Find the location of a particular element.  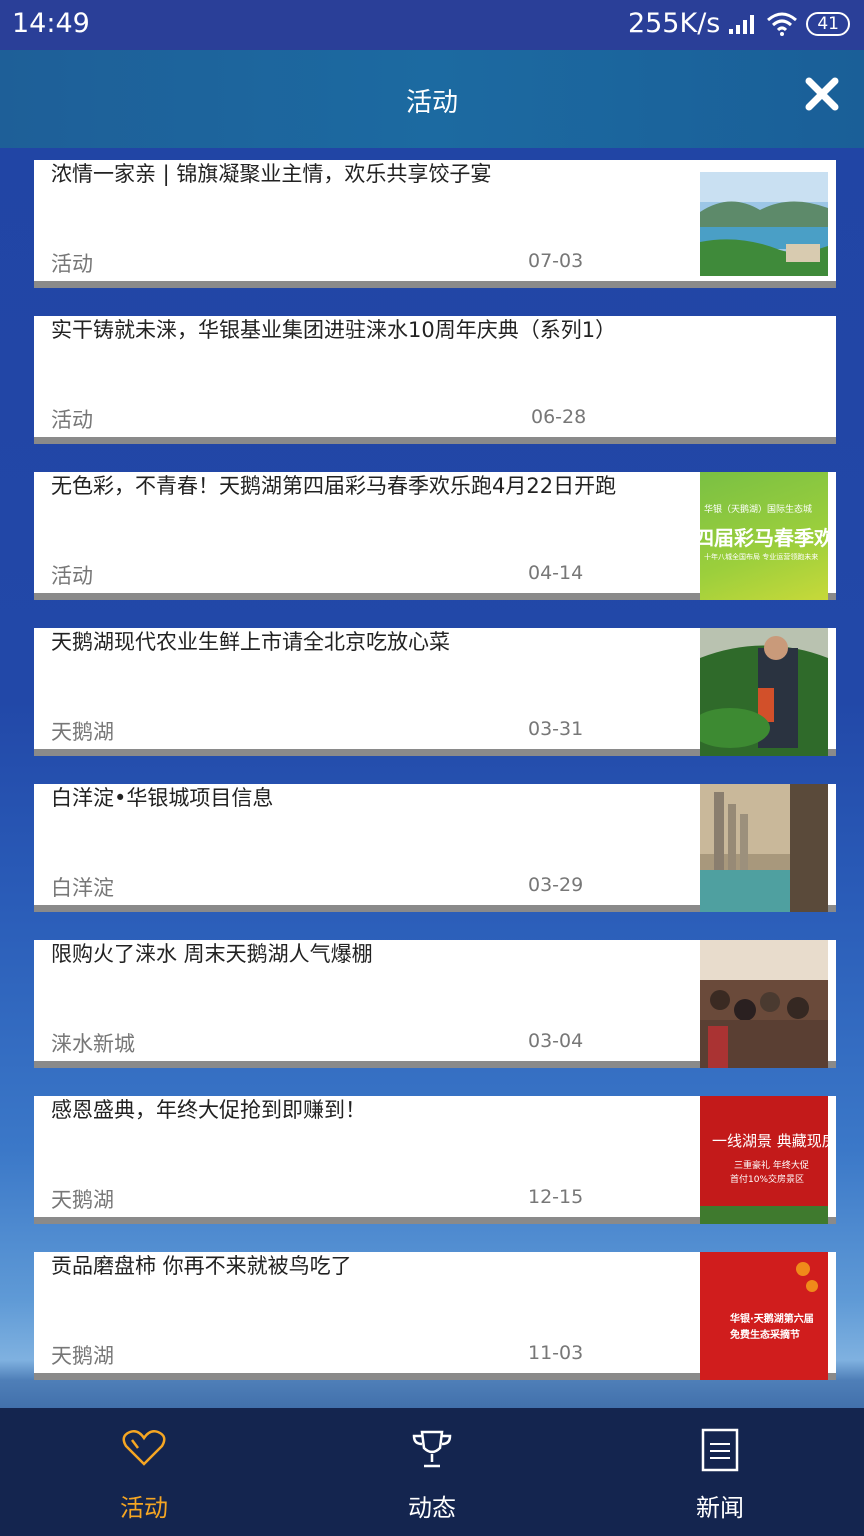

article-card: 白洋淀•华银城项目信息 白洋淀 03-29 is located at coordinates (435, 848).